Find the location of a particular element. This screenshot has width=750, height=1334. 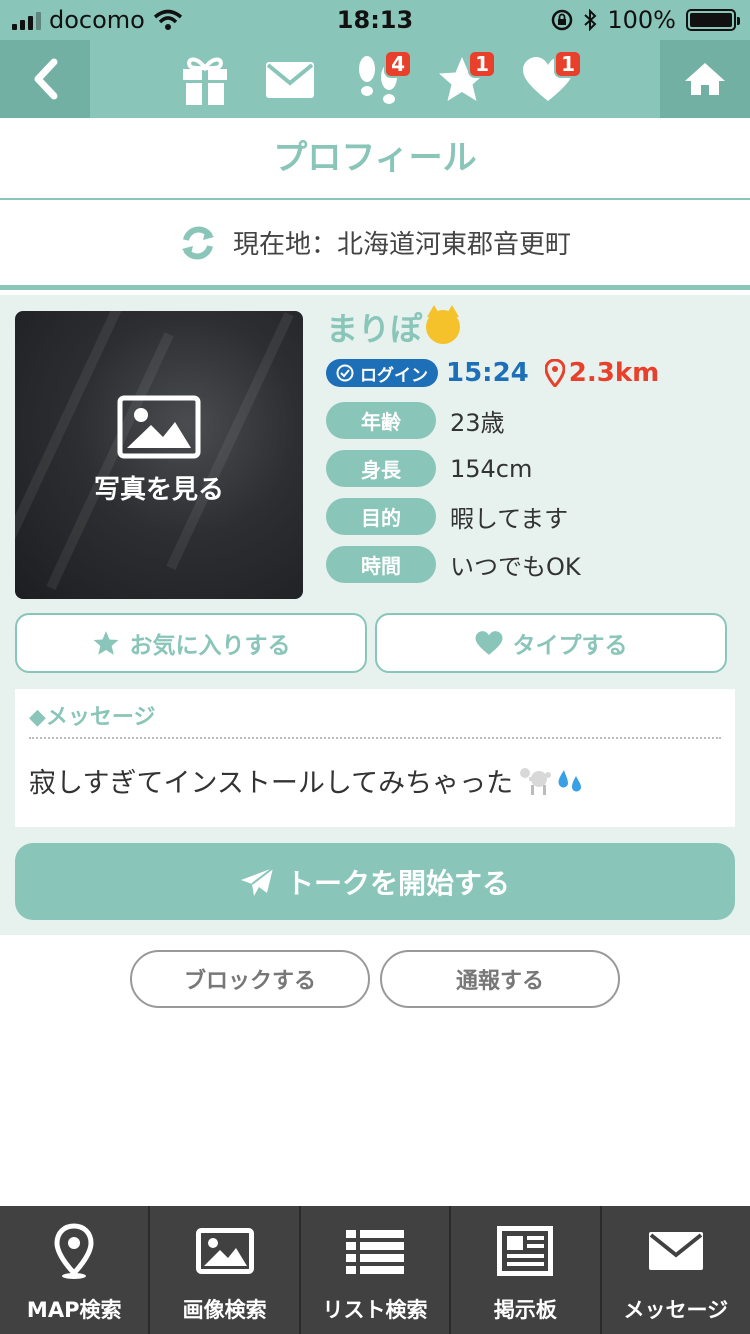

tab-label: 画像検索 is located at coordinates (224, 1310).